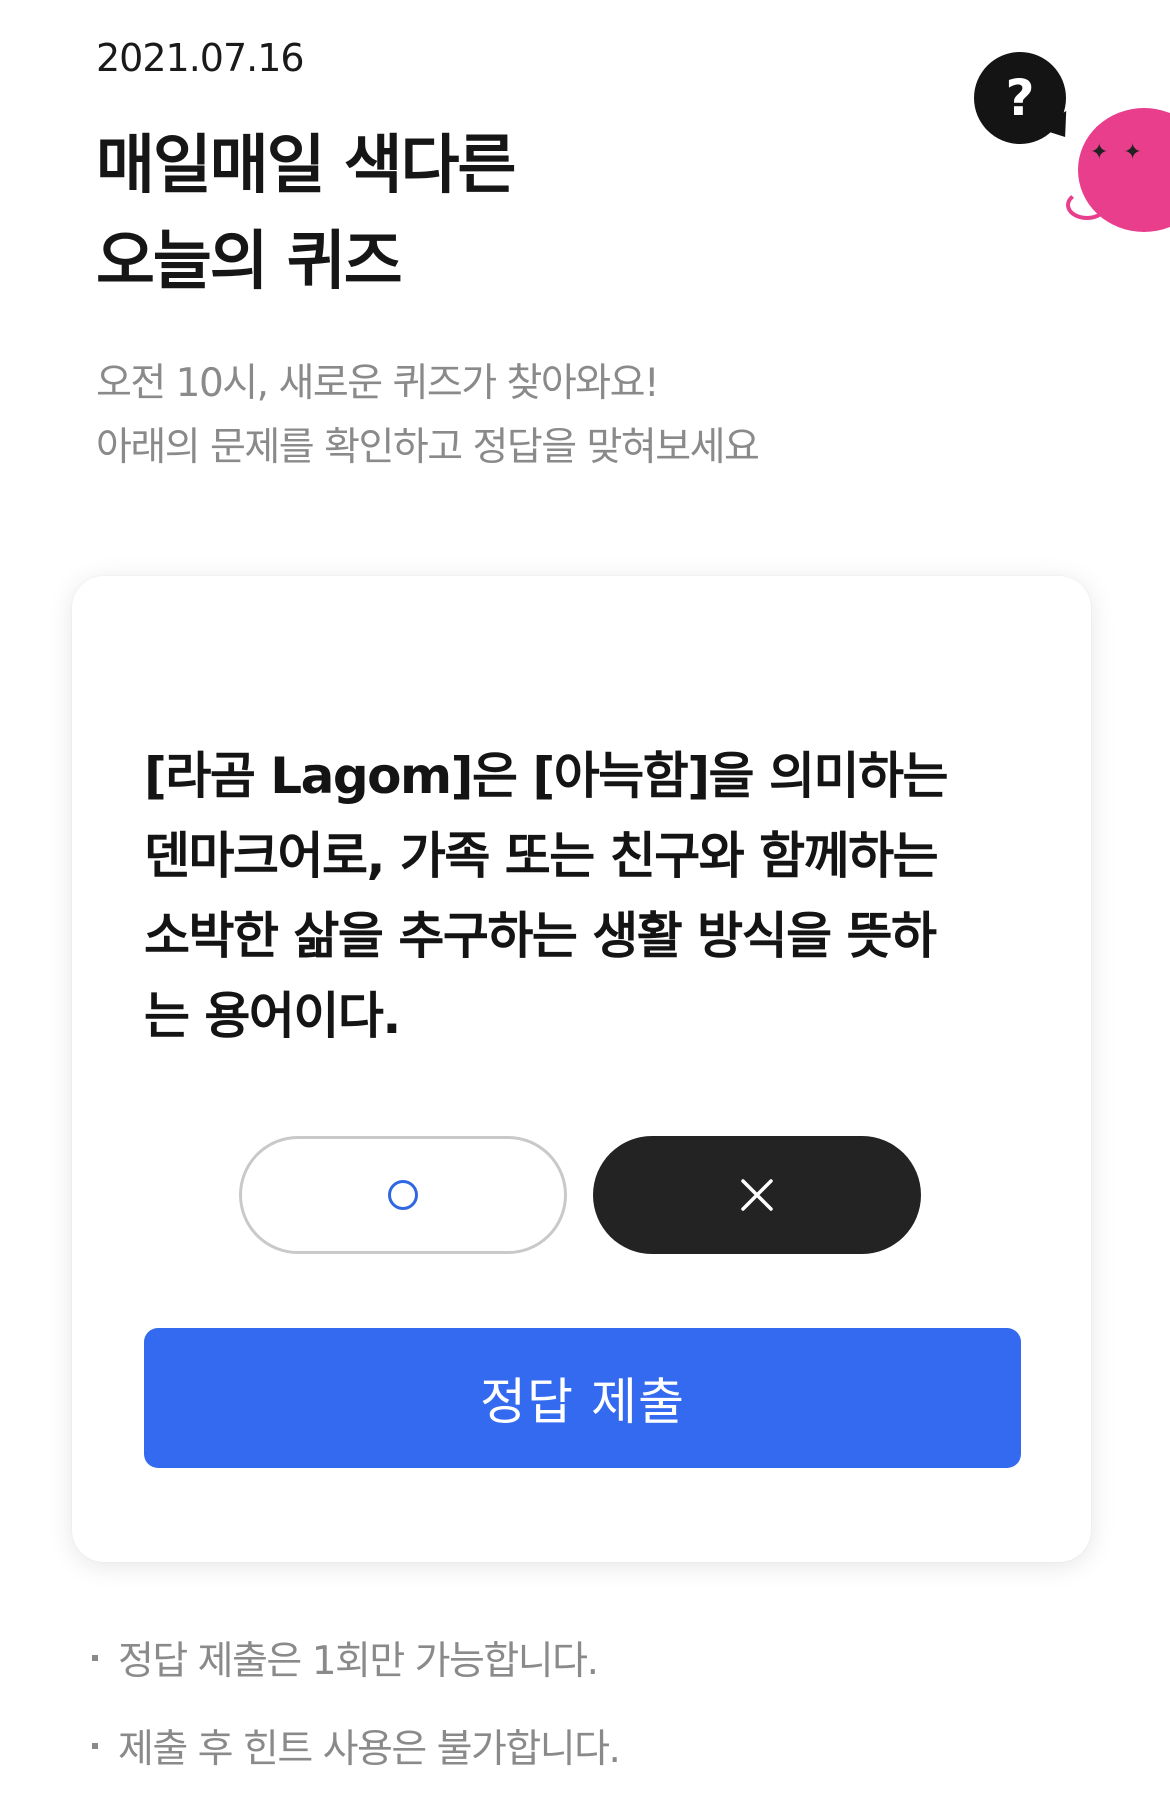 The image size is (1170, 1816). Describe the element at coordinates (358, 1661) in the screenshot. I see `notice-text: 정답 제출은 1회만 가능합니다.` at that location.